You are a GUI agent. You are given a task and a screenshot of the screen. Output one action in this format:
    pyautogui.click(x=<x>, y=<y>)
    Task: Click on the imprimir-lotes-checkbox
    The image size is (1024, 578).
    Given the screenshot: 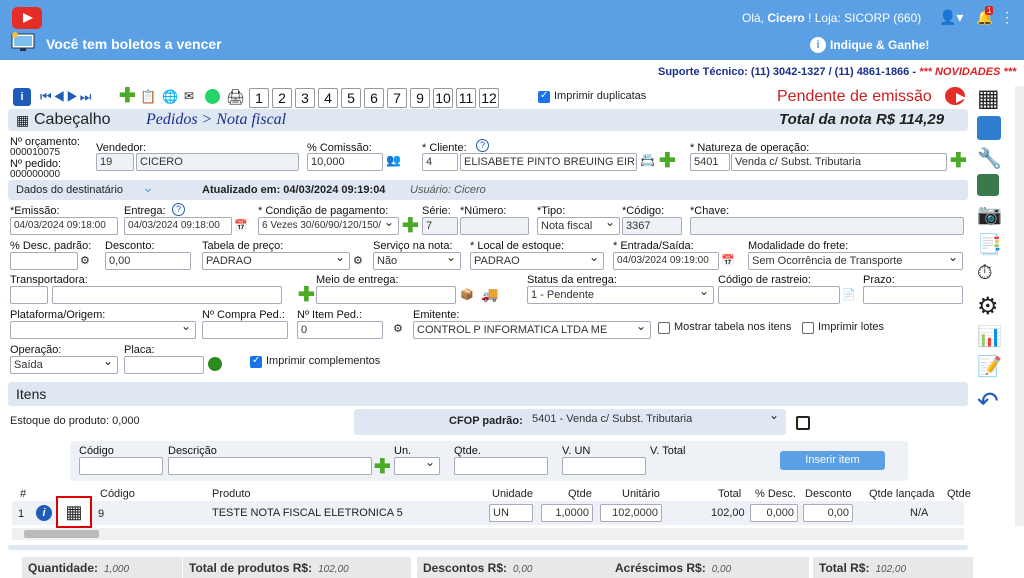 What is the action you would take?
    pyautogui.click(x=808, y=328)
    